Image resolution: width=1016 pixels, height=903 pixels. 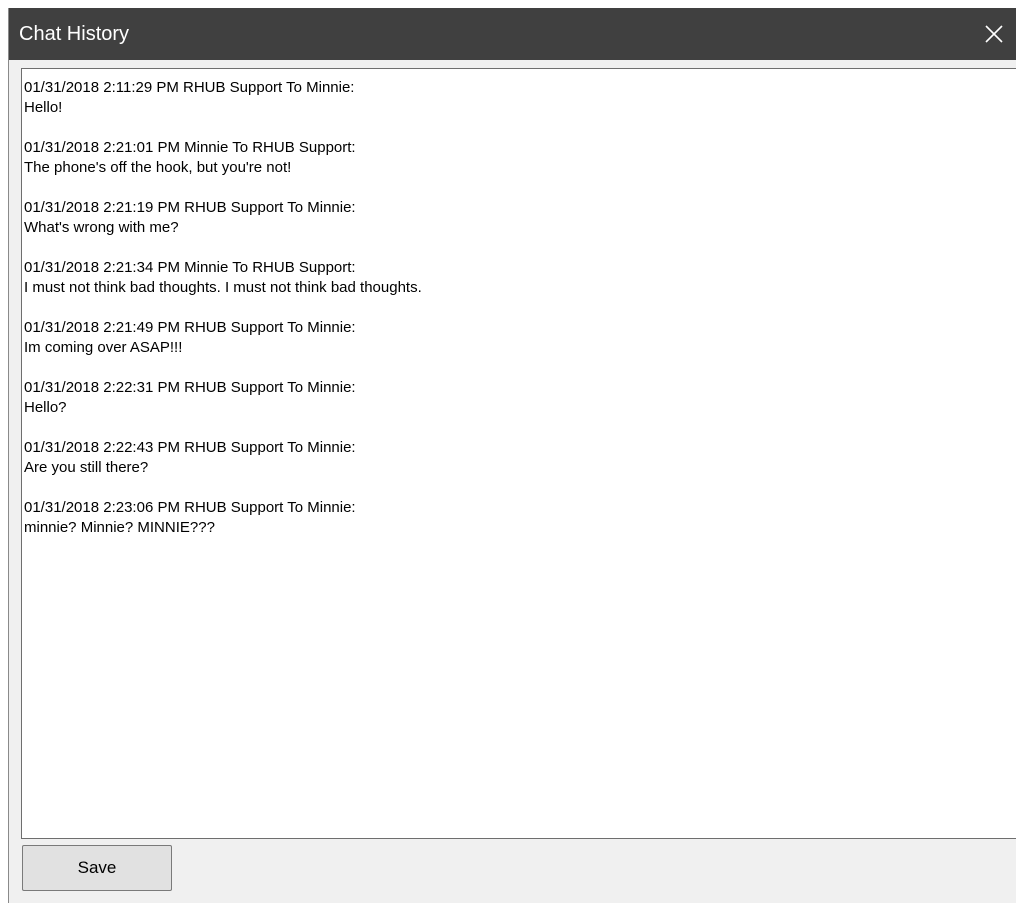 What do you see at coordinates (119, 527) in the screenshot?
I see `message-text: minnie? Minnie? MINNIE???` at bounding box center [119, 527].